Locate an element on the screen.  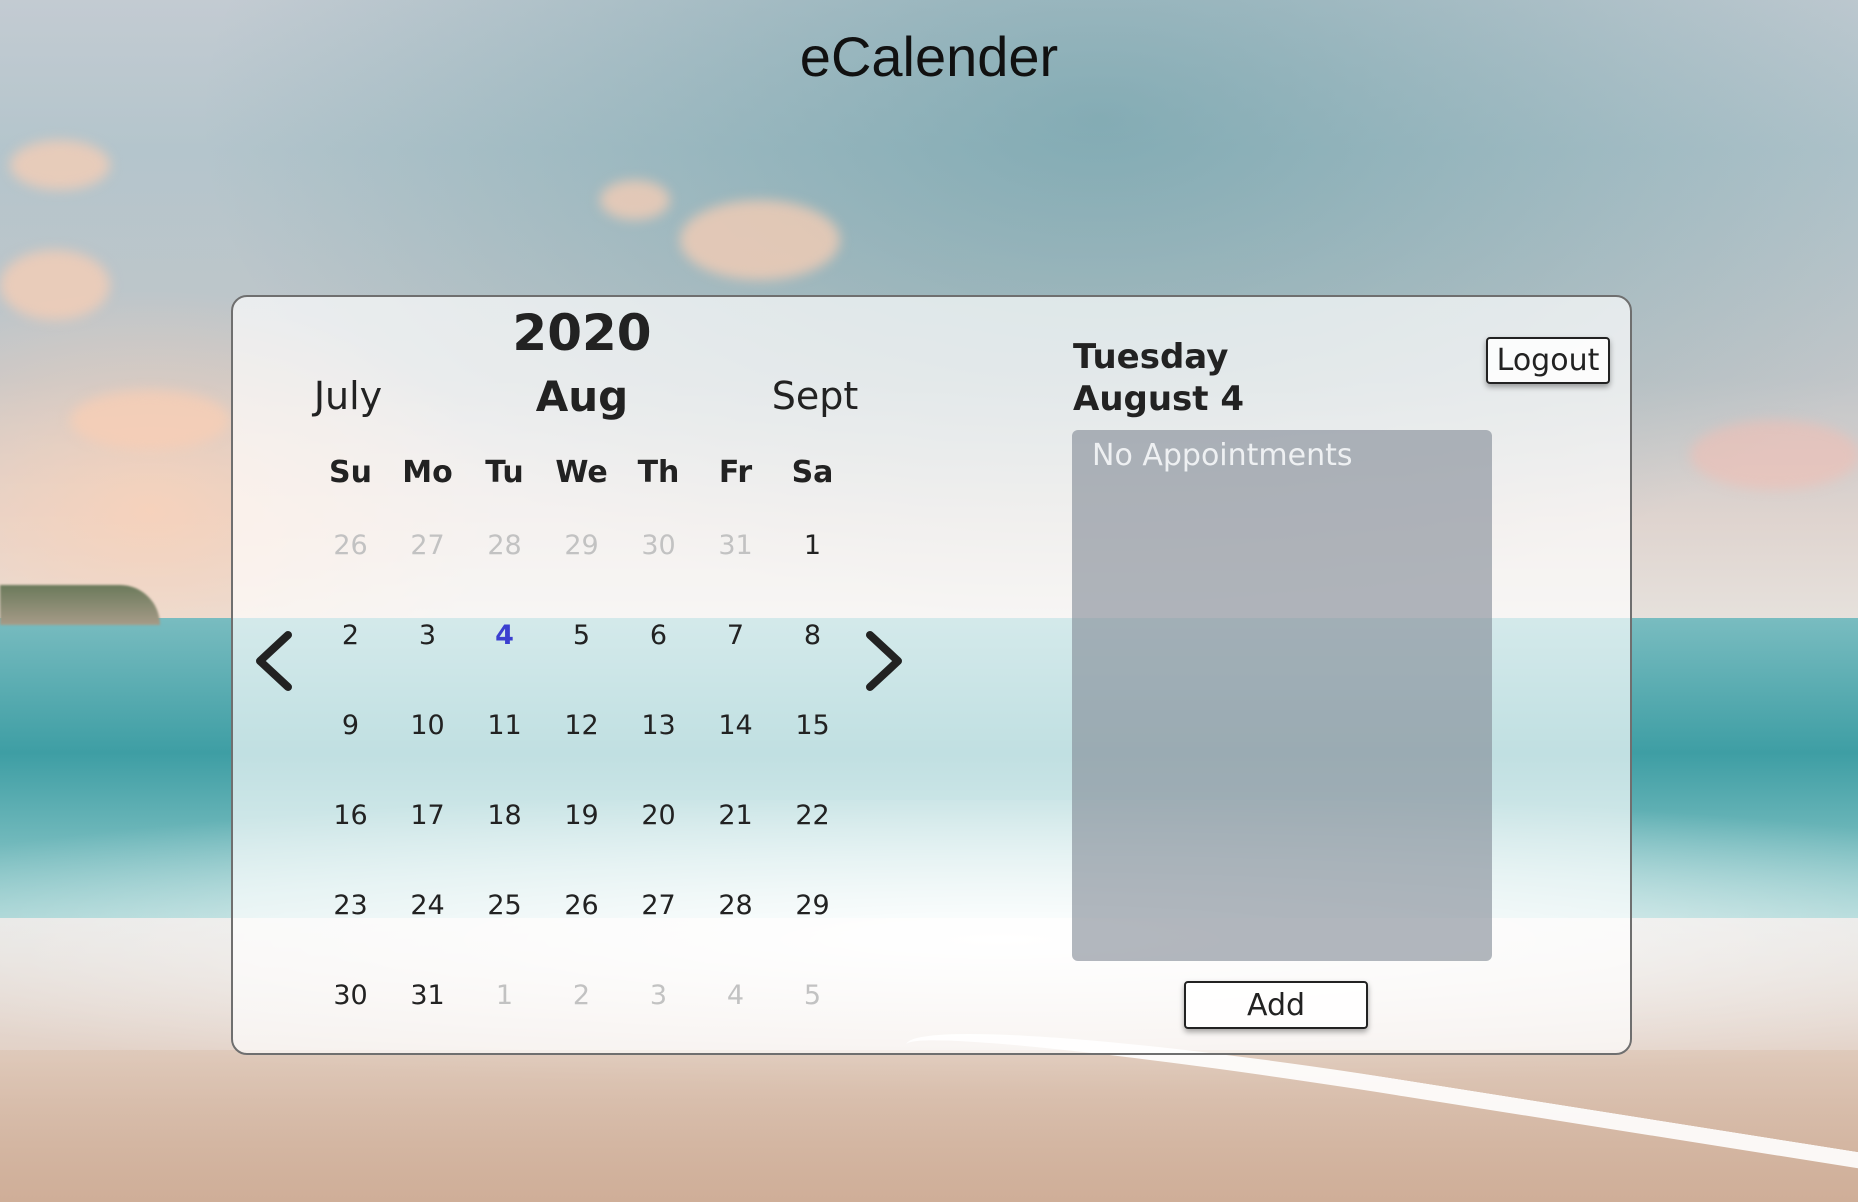
calendar-day-outside-month: 2 is located at coordinates (581, 995).